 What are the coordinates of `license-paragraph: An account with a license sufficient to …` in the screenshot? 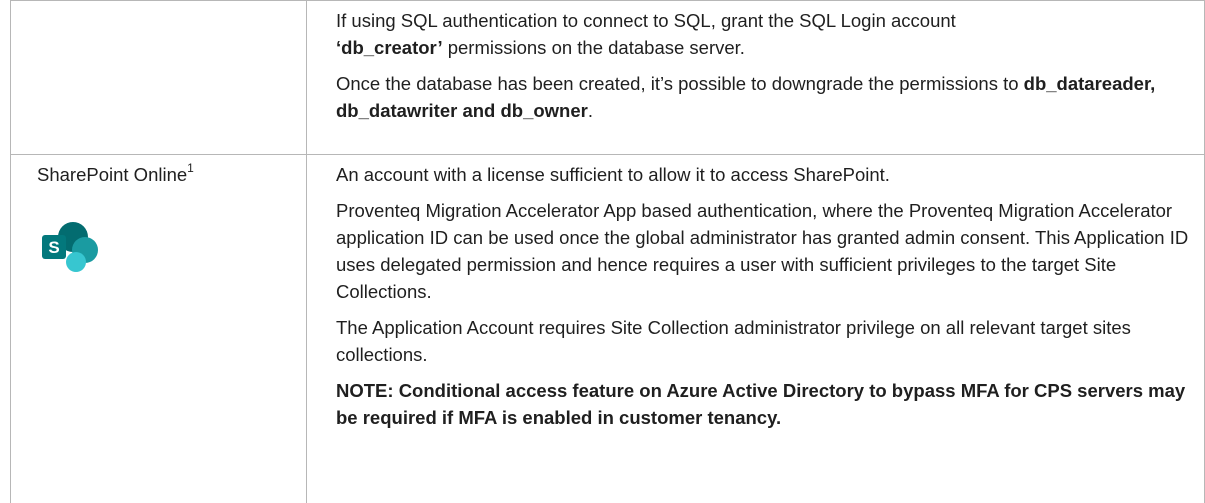 It's located at (613, 174).